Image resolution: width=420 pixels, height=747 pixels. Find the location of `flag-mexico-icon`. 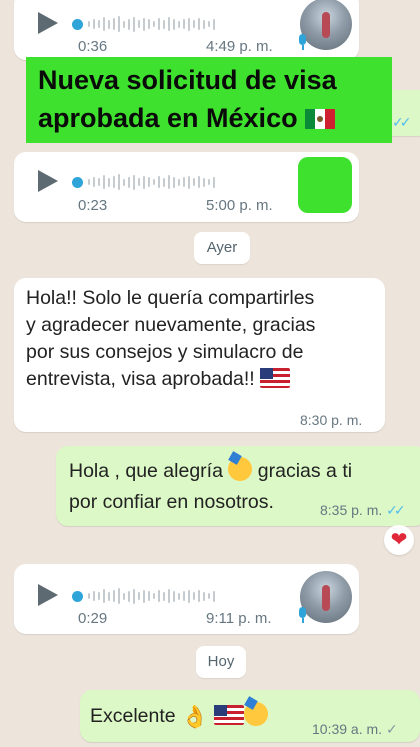

flag-mexico-icon is located at coordinates (320, 119).